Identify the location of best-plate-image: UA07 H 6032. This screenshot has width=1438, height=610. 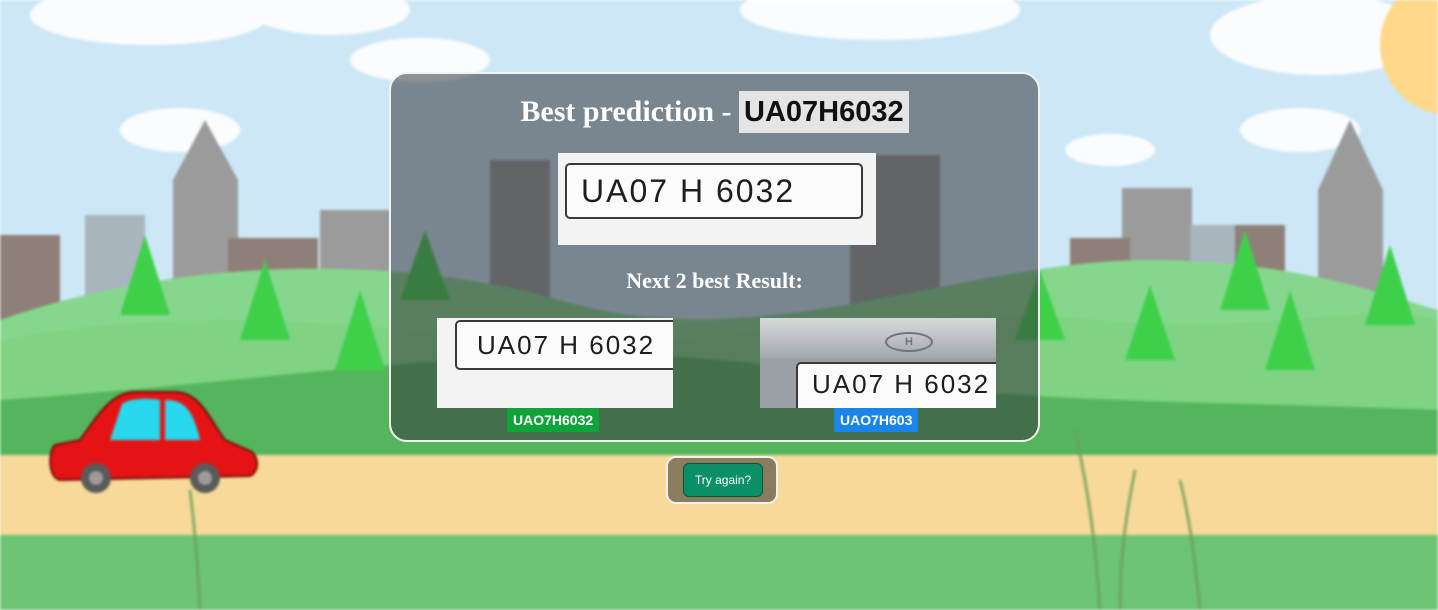
(717, 199).